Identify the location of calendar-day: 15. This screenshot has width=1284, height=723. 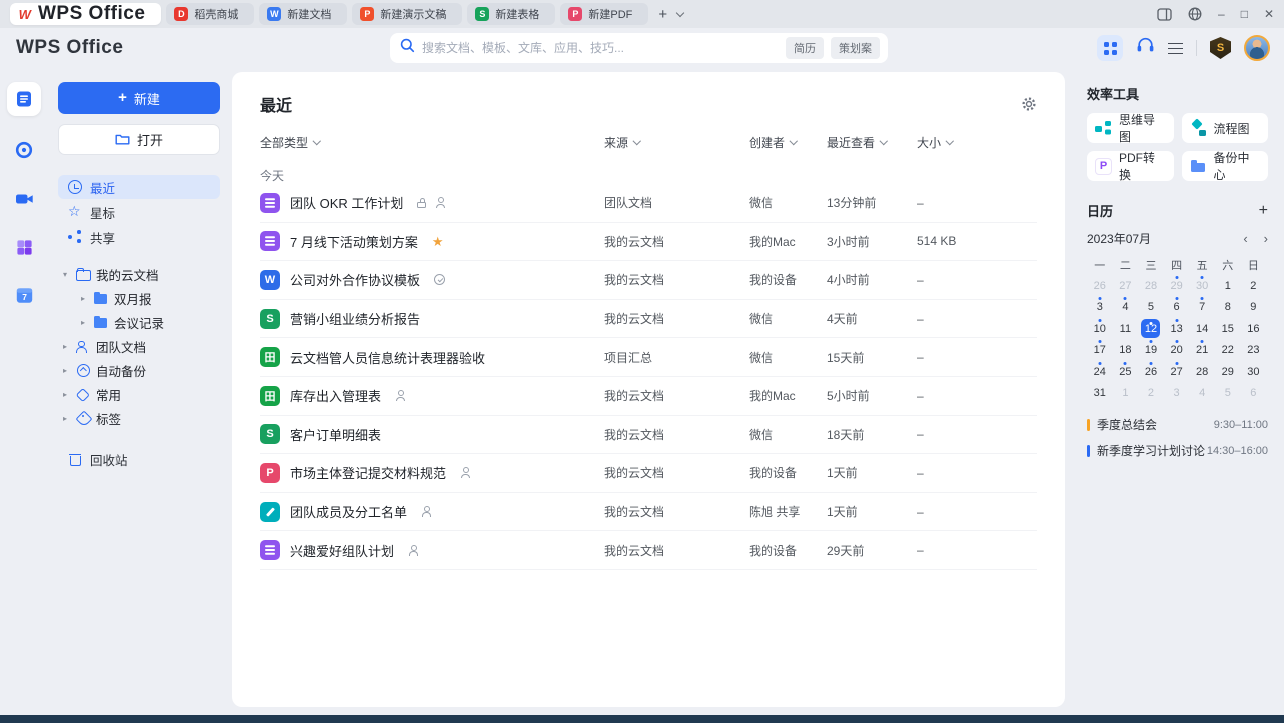
(1228, 329).